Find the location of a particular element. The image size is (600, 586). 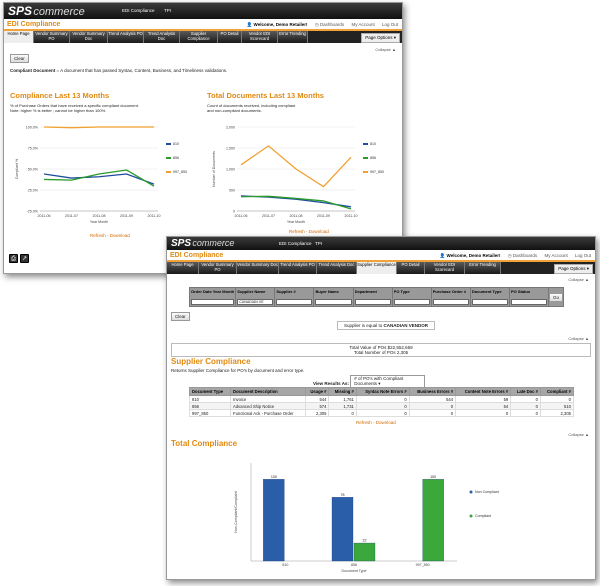

table-cell: Invoice is located at coordinates (268, 399).